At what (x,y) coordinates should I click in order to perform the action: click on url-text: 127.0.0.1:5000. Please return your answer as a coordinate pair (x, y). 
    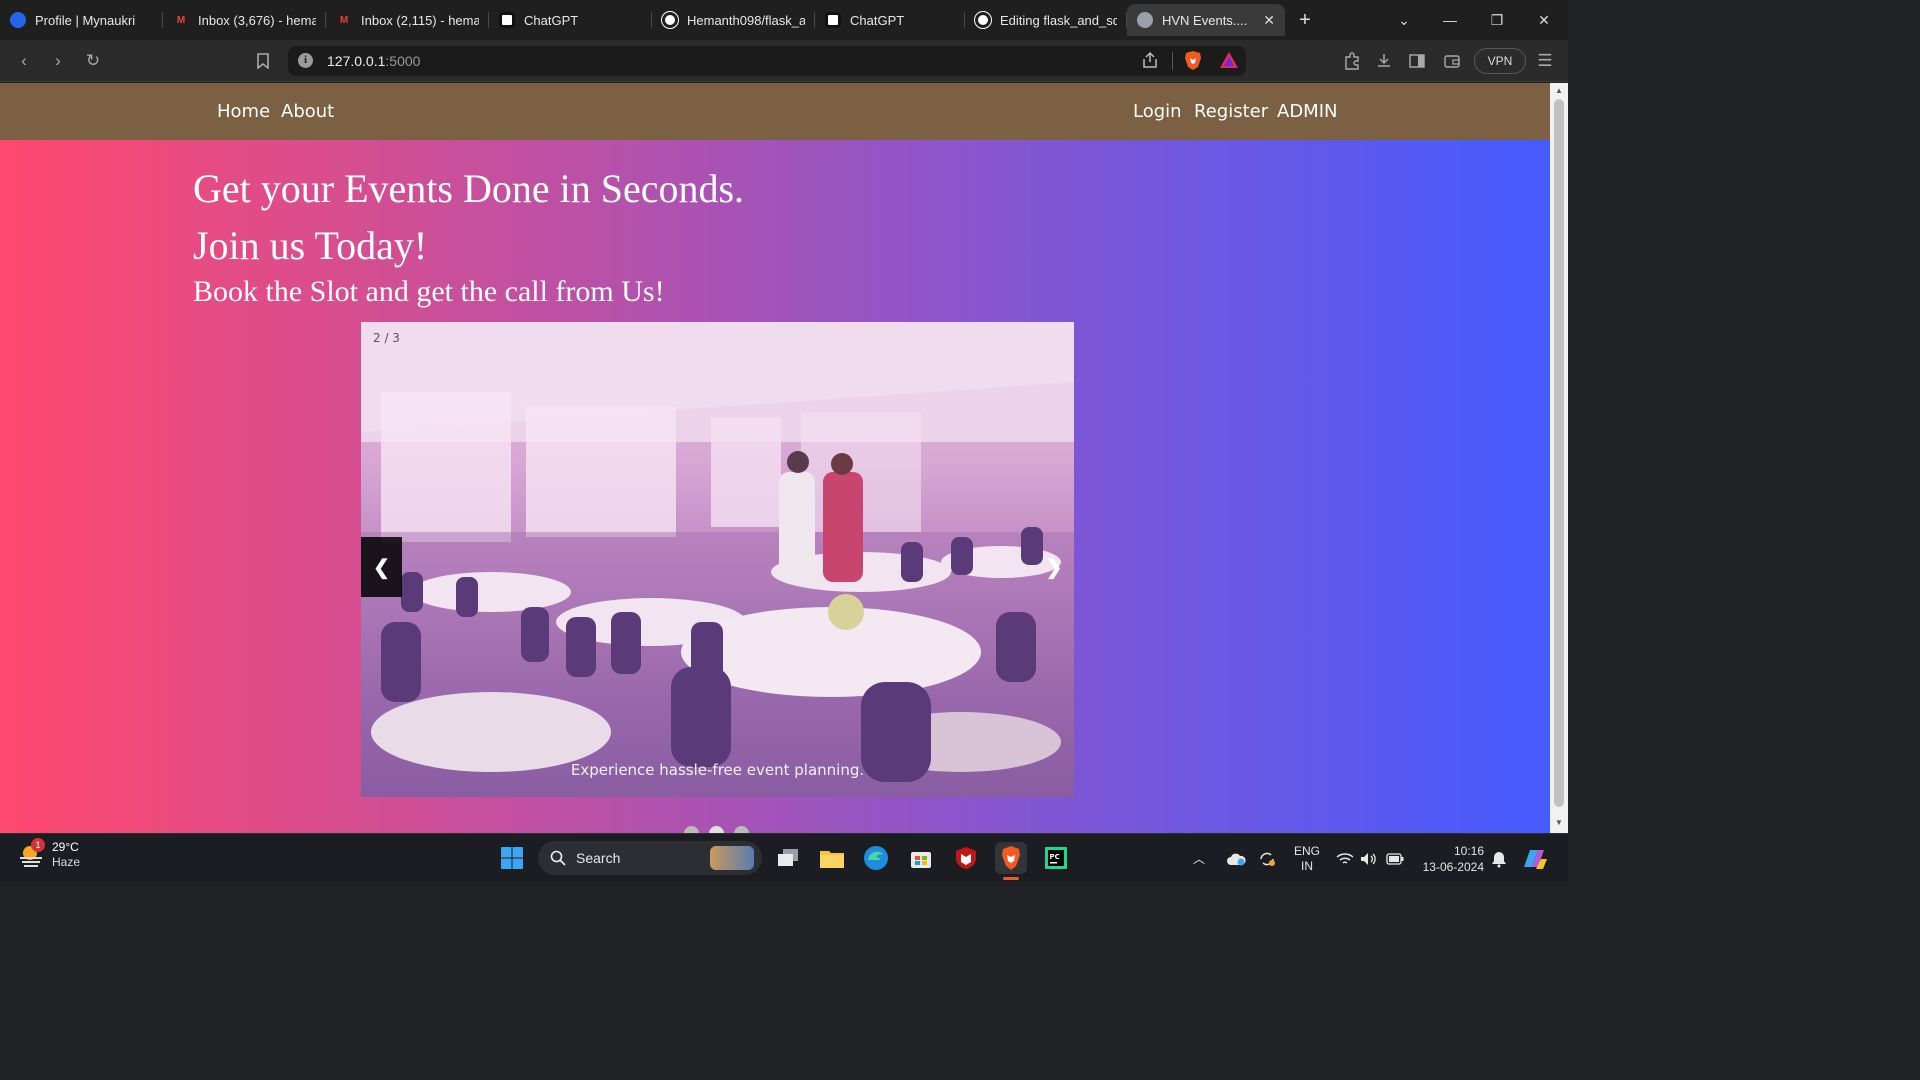
    Looking at the image, I should click on (373, 61).